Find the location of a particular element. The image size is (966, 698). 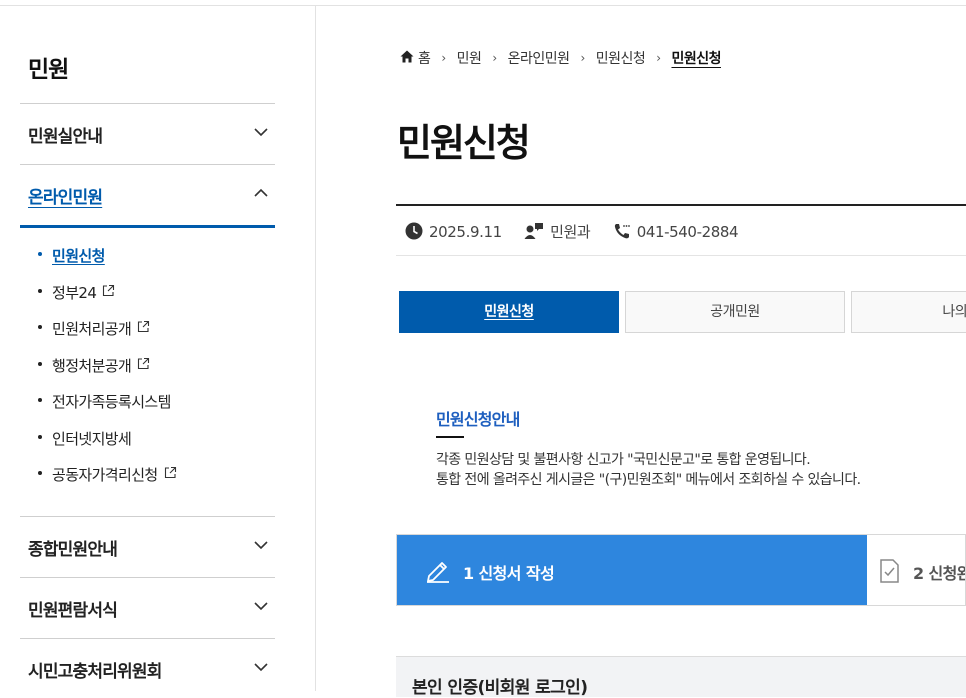

document-check-icon is located at coordinates (889, 571).